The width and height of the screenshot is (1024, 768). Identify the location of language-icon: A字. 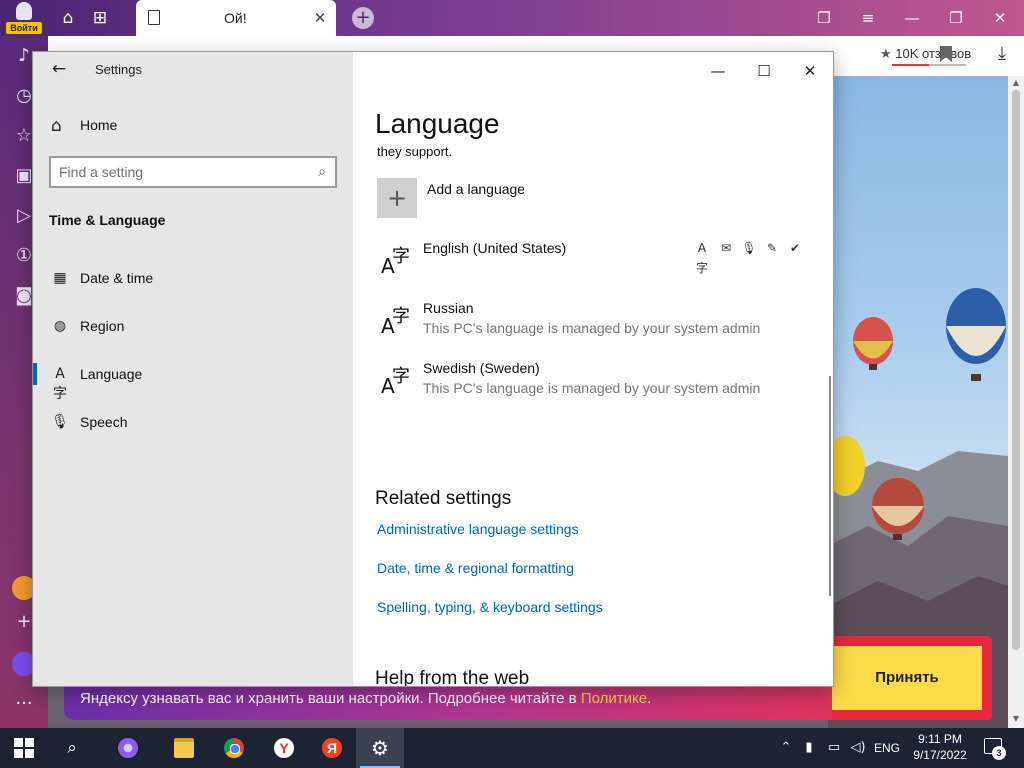
(60, 384).